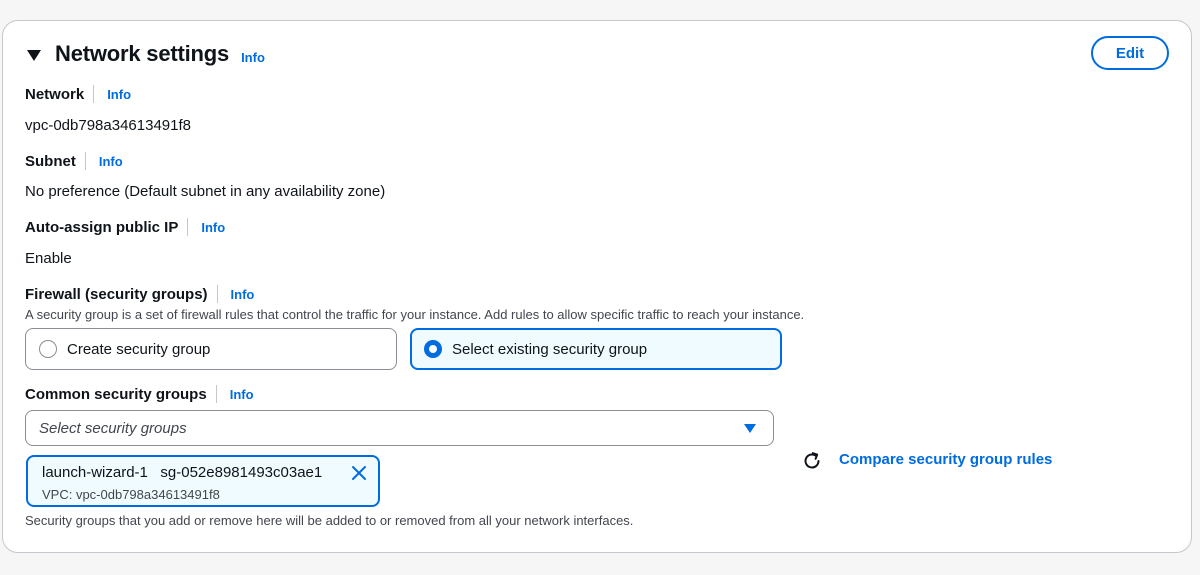 This screenshot has height=575, width=1200. I want to click on section-header: Network settings Info, so click(146, 54).